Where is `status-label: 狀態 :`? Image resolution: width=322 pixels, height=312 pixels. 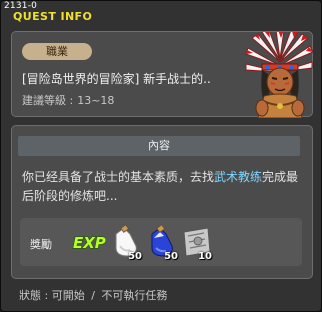 status-label: 狀態 : is located at coordinates (34, 295).